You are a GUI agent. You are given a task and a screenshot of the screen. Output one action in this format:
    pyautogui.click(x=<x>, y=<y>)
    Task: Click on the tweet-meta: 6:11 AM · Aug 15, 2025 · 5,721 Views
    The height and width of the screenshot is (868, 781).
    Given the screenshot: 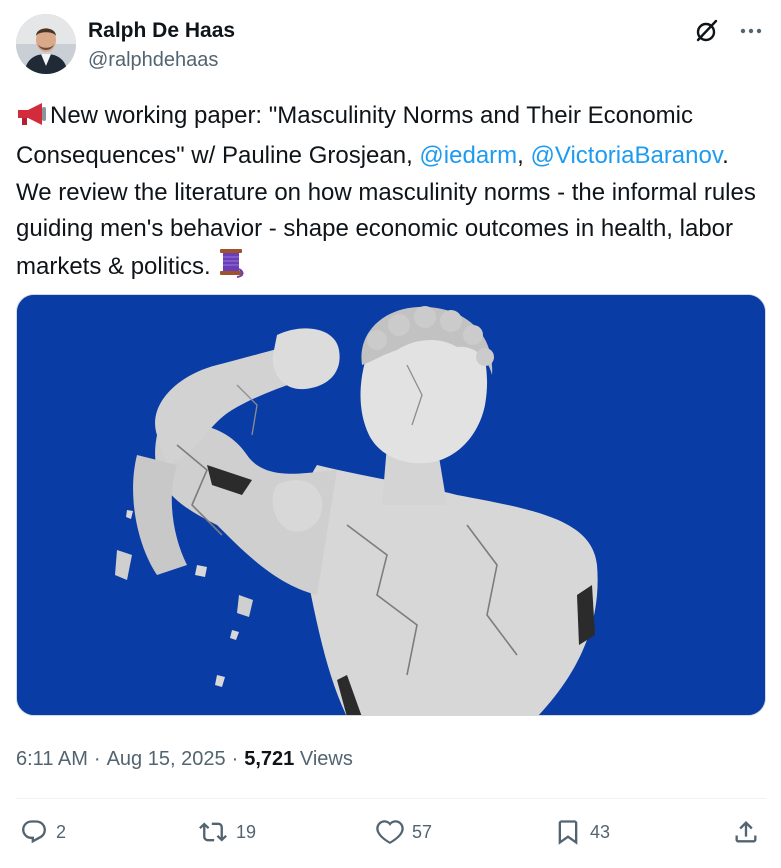 What is the action you would take?
    pyautogui.click(x=184, y=759)
    